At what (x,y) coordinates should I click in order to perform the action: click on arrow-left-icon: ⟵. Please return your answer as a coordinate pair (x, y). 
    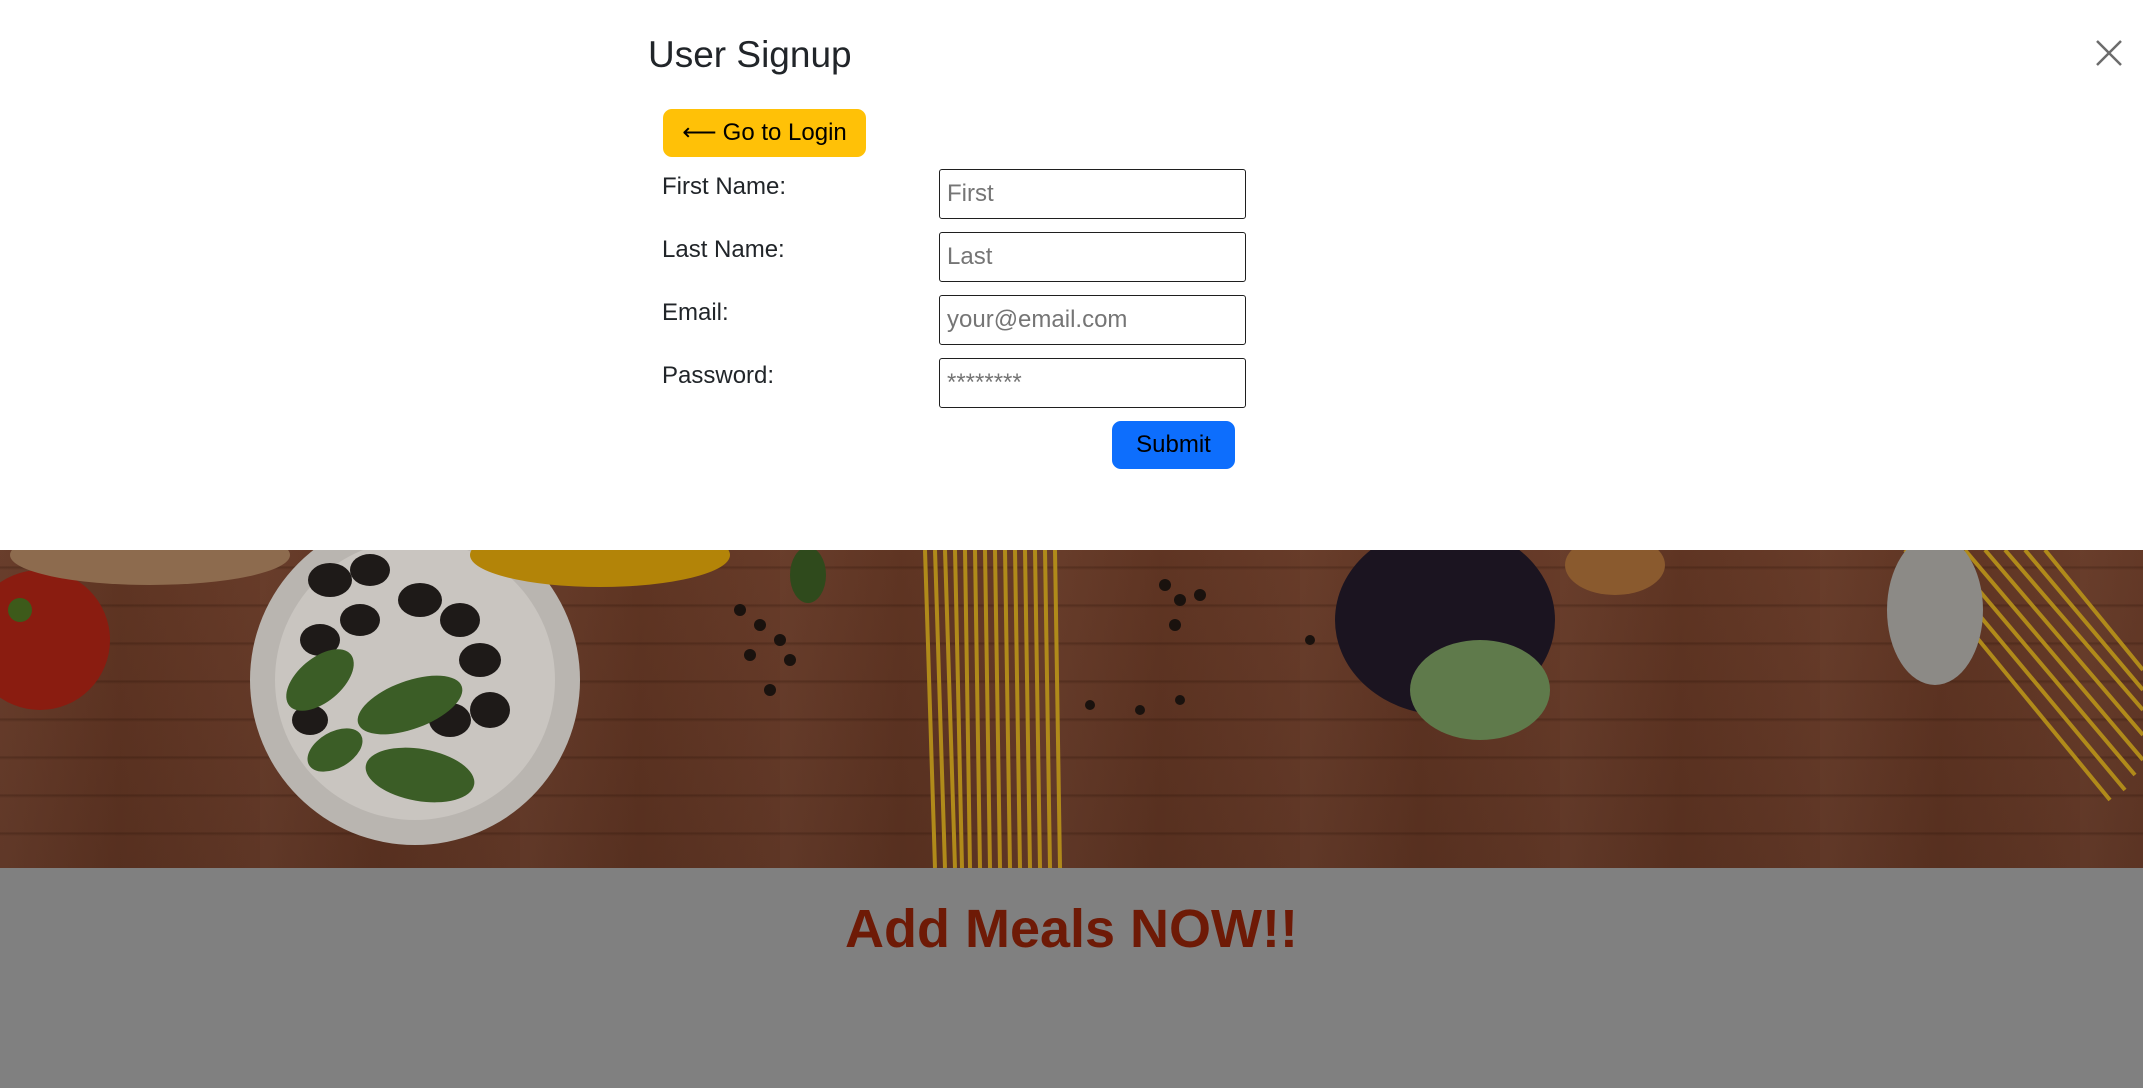
    Looking at the image, I should click on (699, 132).